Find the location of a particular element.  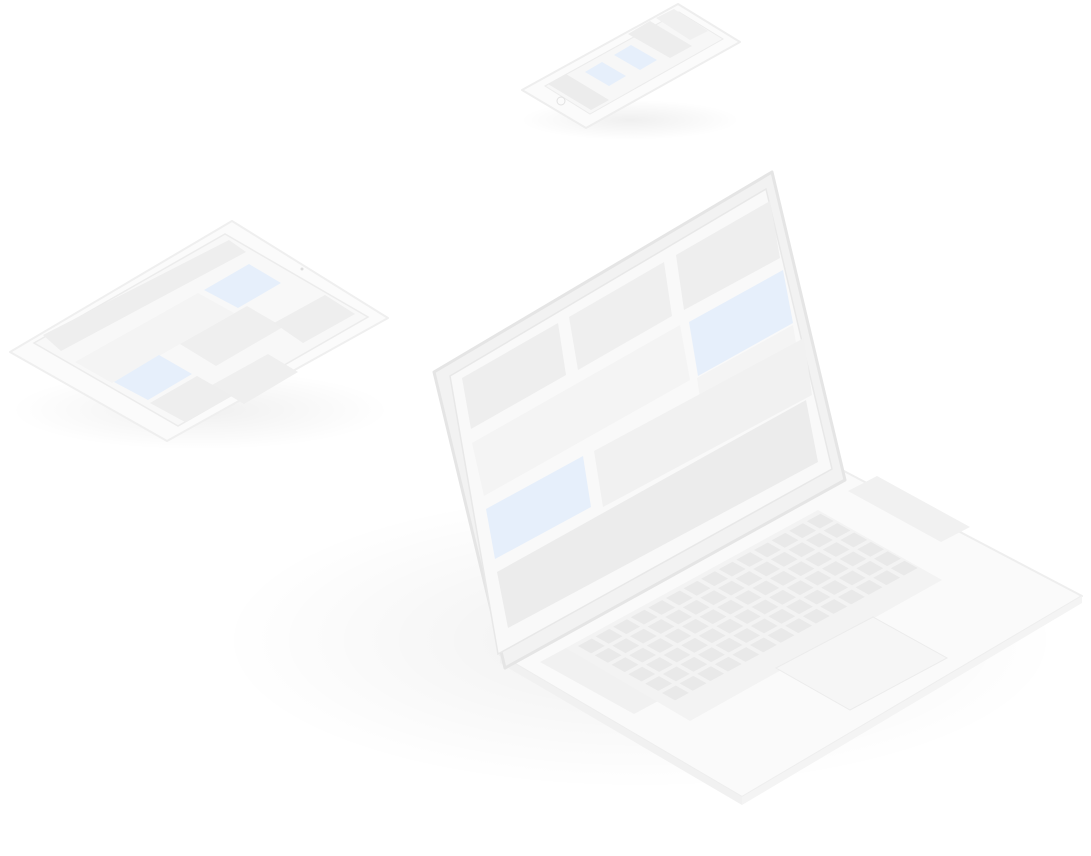

tablet-camera-dot is located at coordinates (302, 269).